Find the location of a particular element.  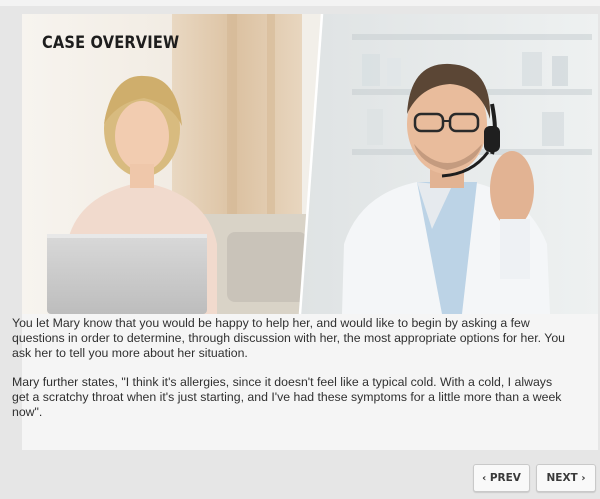

prev-button: ‹ PREV is located at coordinates (501, 478).